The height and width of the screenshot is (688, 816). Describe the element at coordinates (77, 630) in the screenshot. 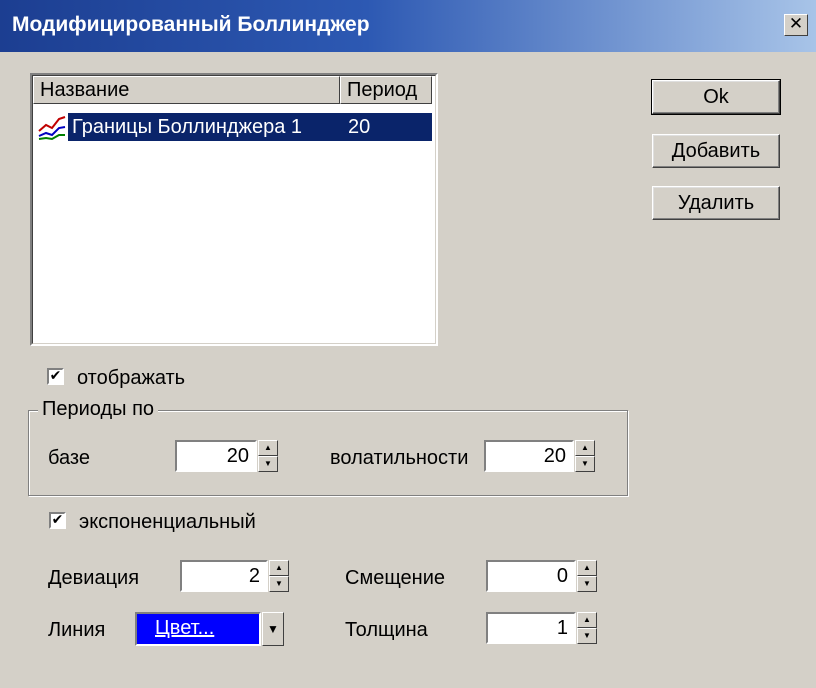

I see `line-label: Линия` at that location.